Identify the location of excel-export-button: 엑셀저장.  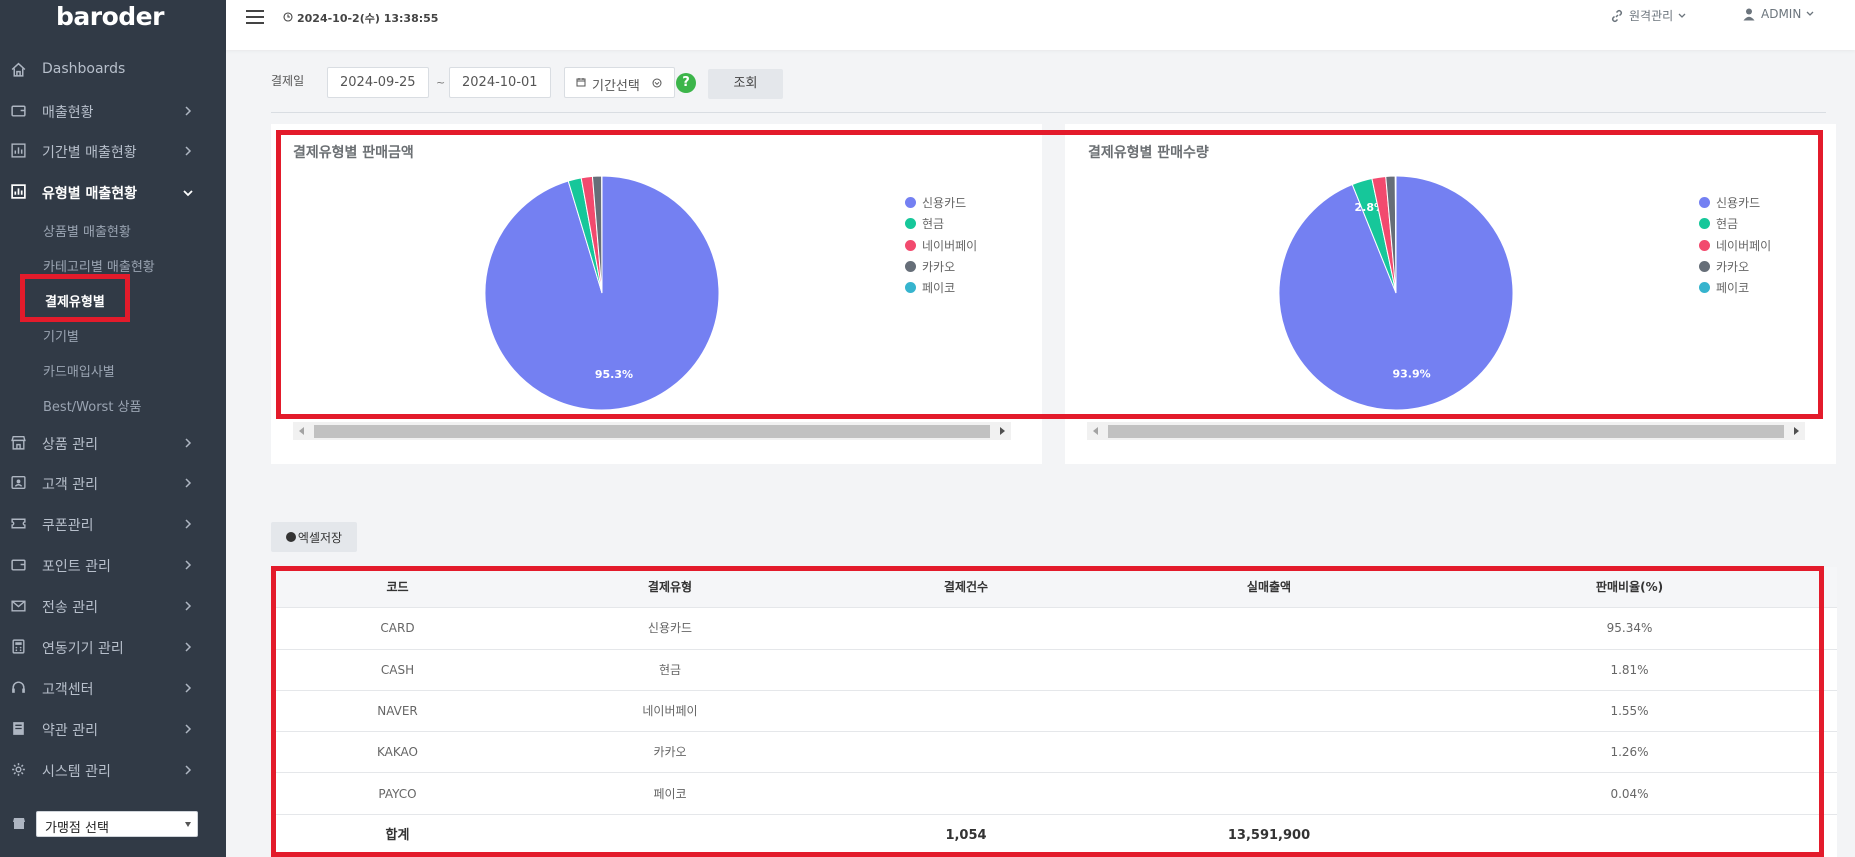
(314, 537).